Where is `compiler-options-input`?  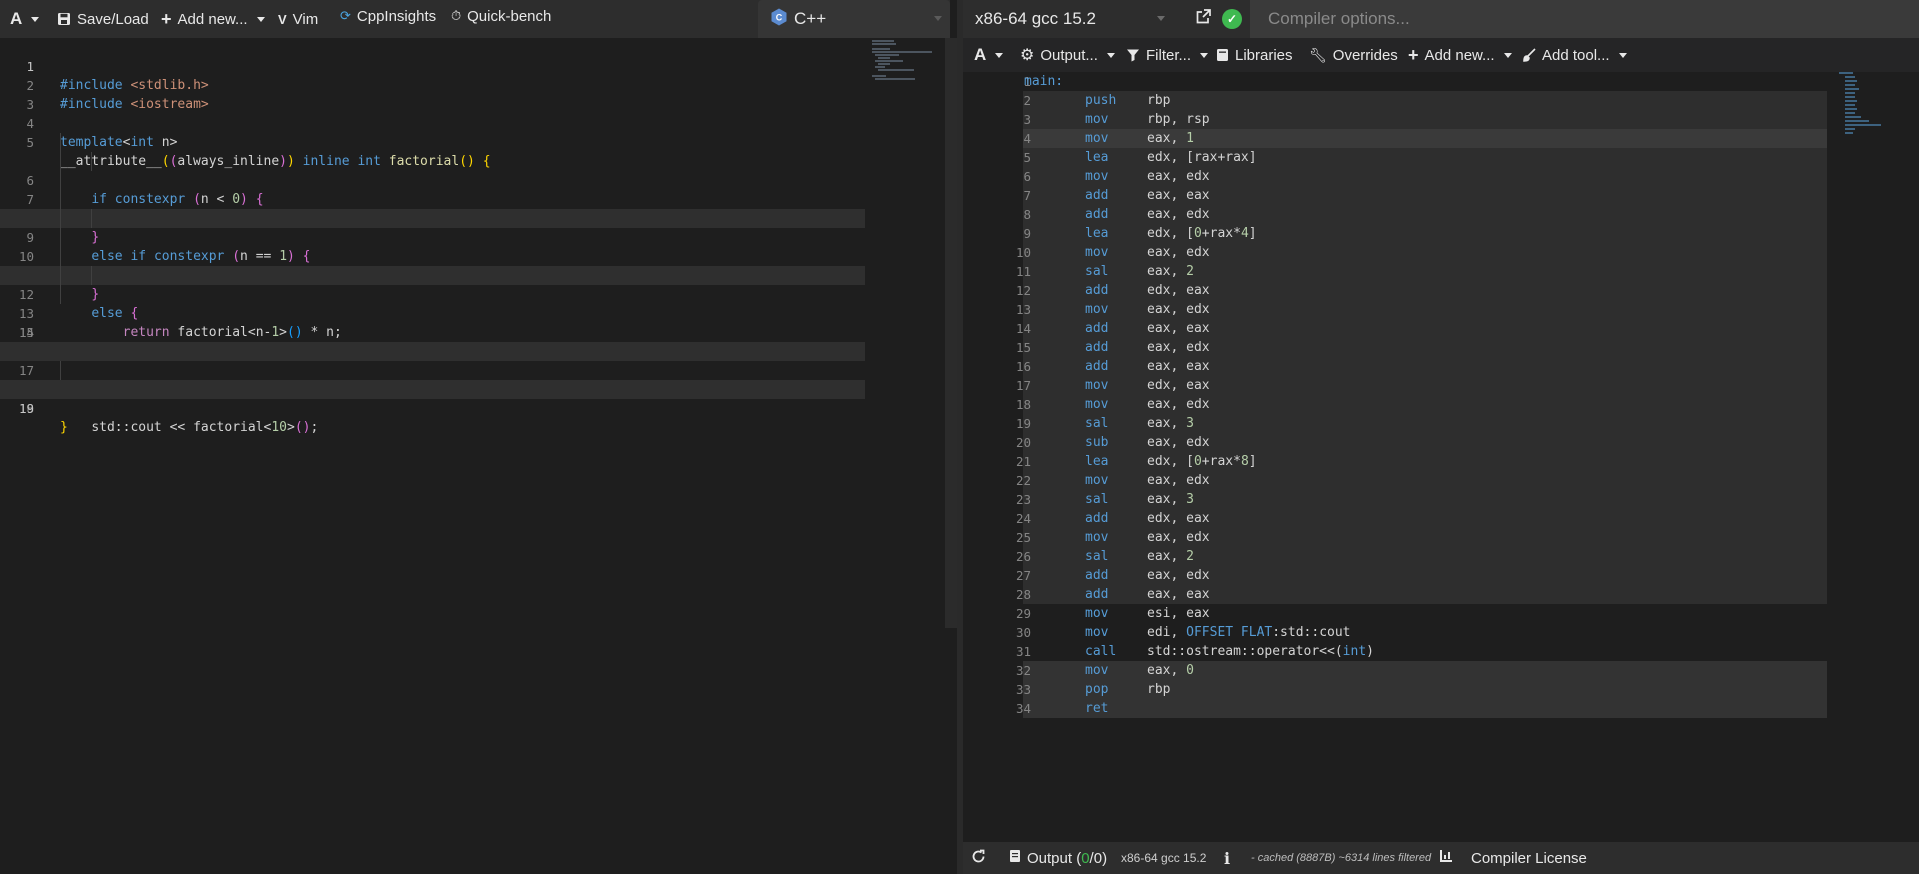 compiler-options-input is located at coordinates (1584, 19).